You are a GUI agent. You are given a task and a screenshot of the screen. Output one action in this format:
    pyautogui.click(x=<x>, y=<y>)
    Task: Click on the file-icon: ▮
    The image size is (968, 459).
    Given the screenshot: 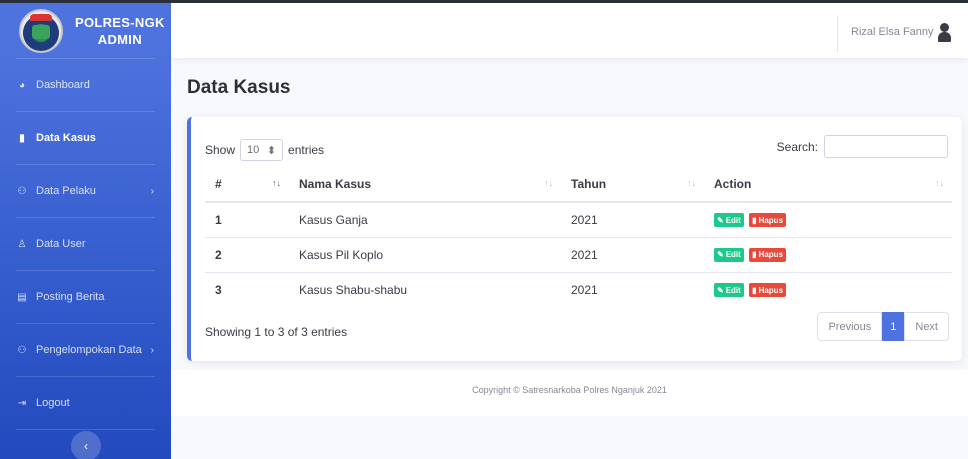 What is the action you would take?
    pyautogui.click(x=22, y=138)
    